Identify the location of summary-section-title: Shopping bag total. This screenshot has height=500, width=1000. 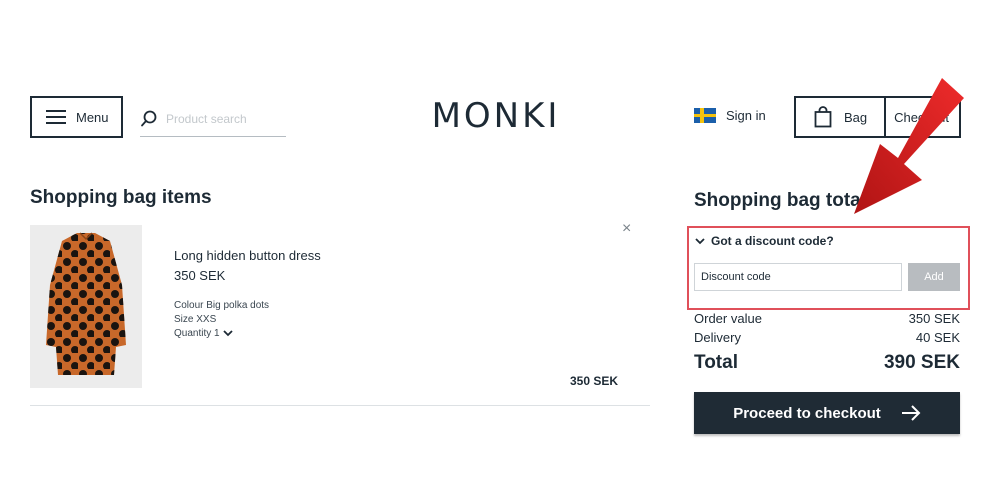
(780, 200).